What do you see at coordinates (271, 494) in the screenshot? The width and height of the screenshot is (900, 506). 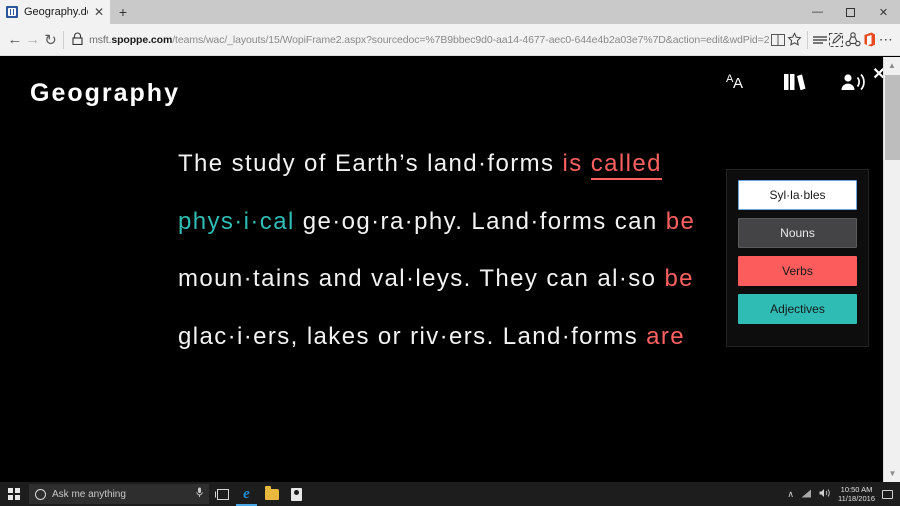 I see `file-explorer-icon` at bounding box center [271, 494].